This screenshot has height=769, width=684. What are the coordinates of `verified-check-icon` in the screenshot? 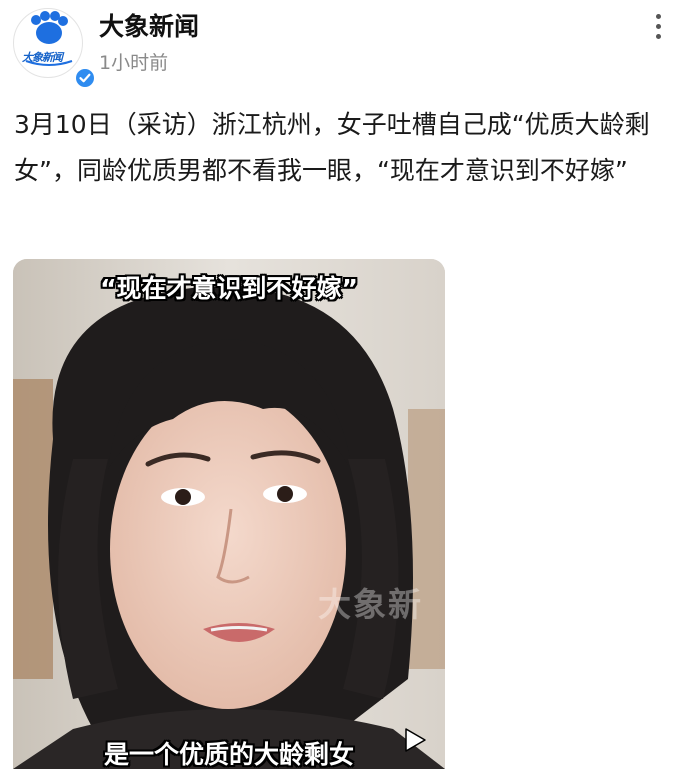 It's located at (85, 78).